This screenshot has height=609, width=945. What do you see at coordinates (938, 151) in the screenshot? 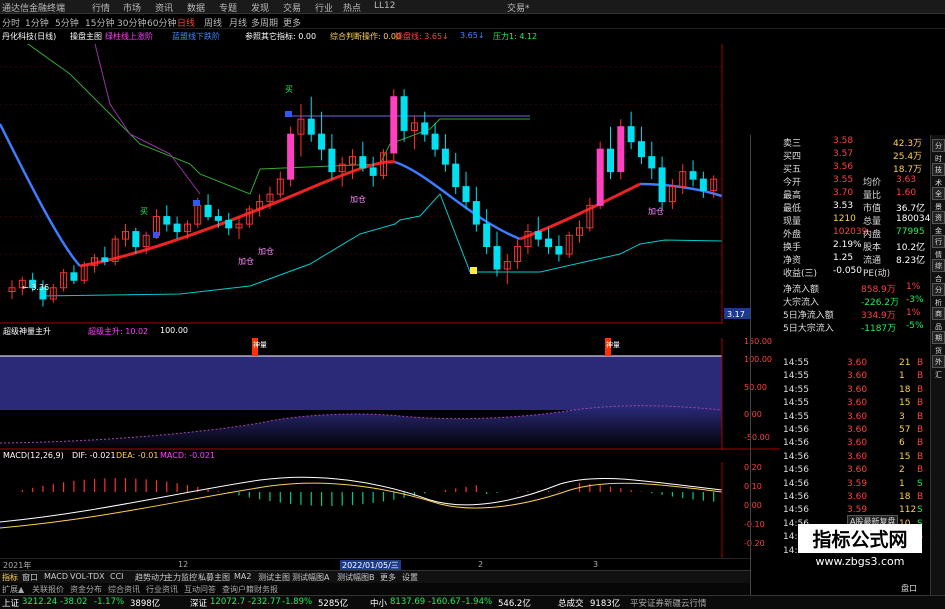
I see `sidebar-button-0: 分时` at bounding box center [938, 151].